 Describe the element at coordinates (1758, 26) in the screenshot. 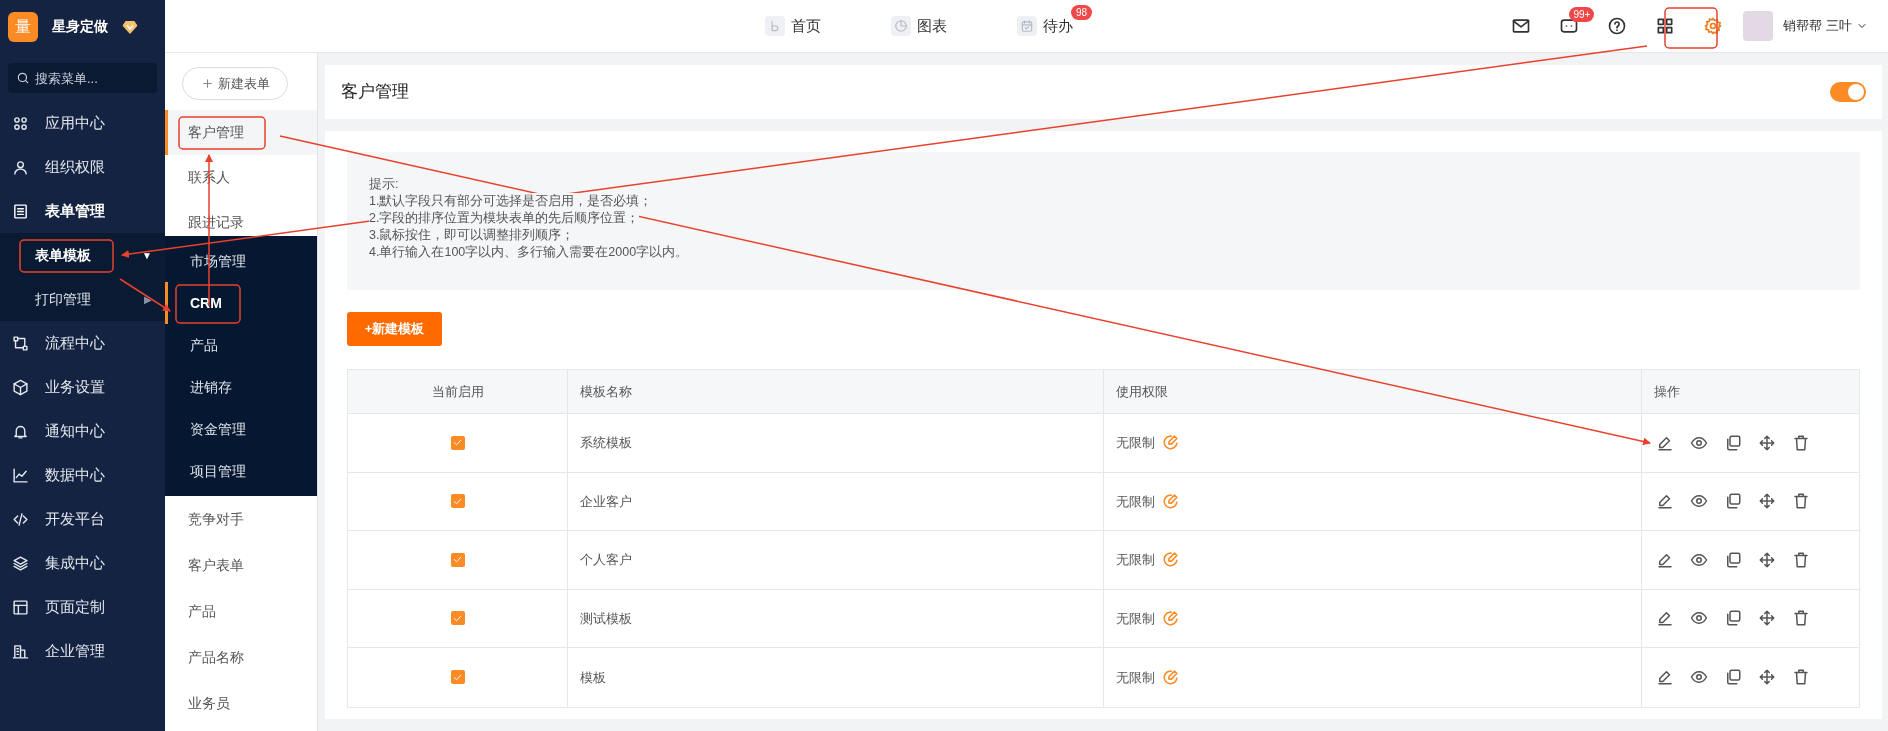

I see `avatar-placeholder` at that location.